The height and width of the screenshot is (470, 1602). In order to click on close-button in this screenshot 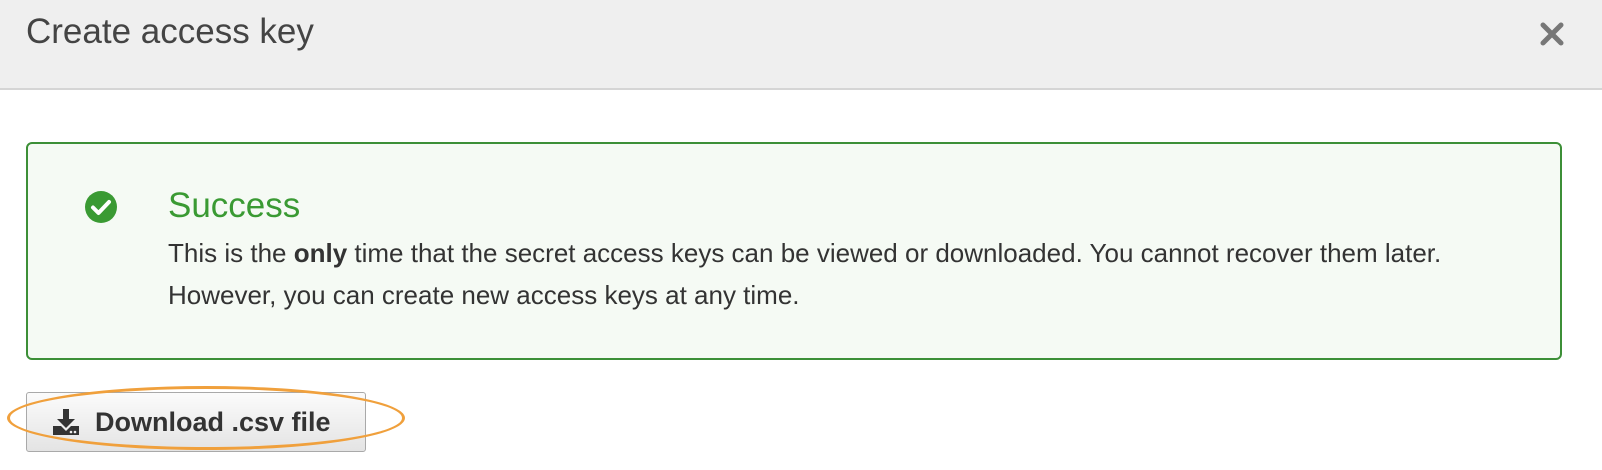, I will do `click(1552, 34)`.